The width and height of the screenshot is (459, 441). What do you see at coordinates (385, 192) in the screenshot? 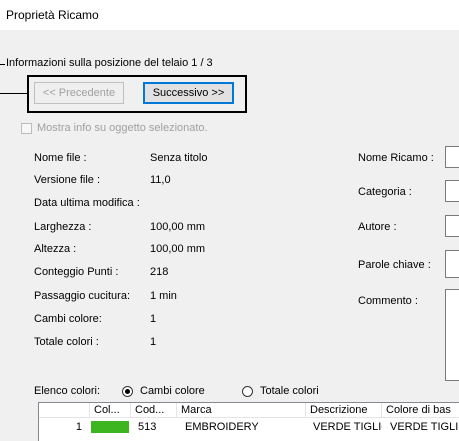
I see `categoria-label: Categoria :` at bounding box center [385, 192].